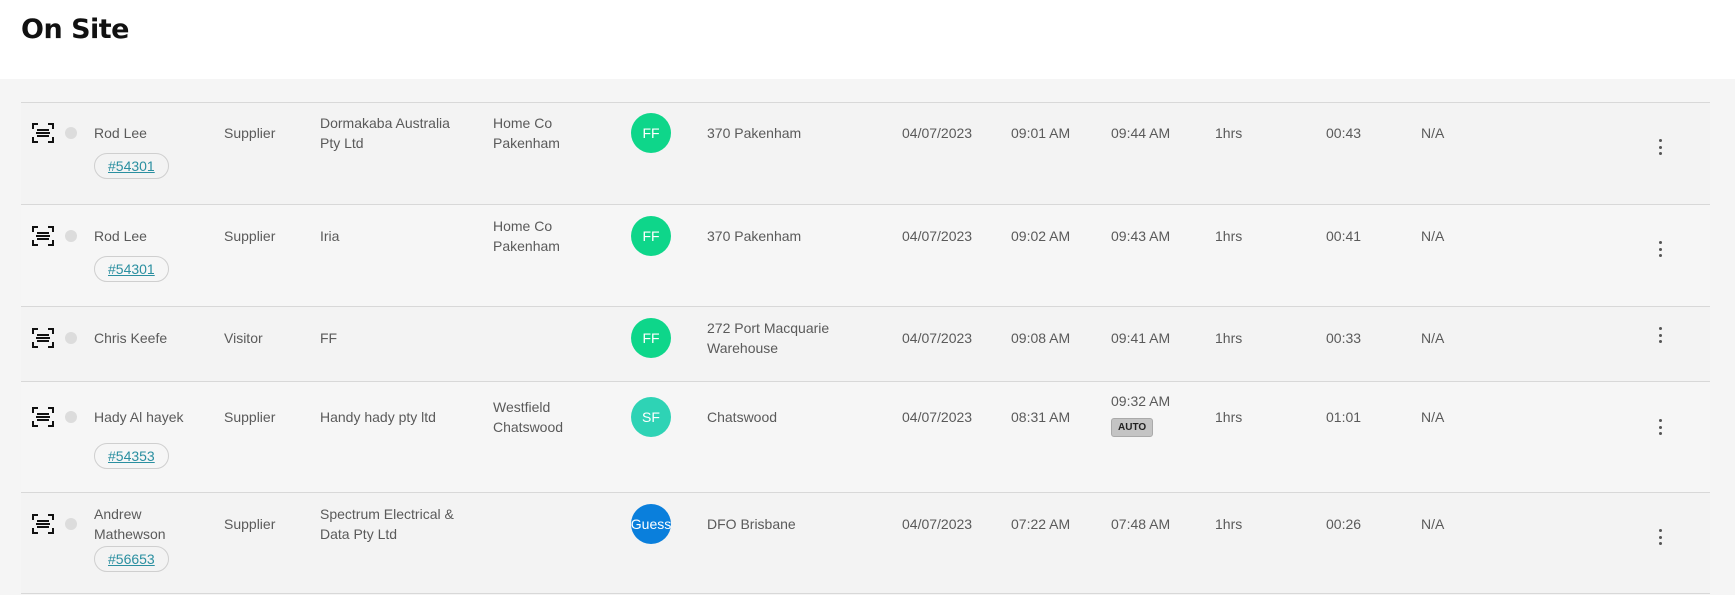  I want to click on visitor-name: Chris Keefe, so click(131, 338).